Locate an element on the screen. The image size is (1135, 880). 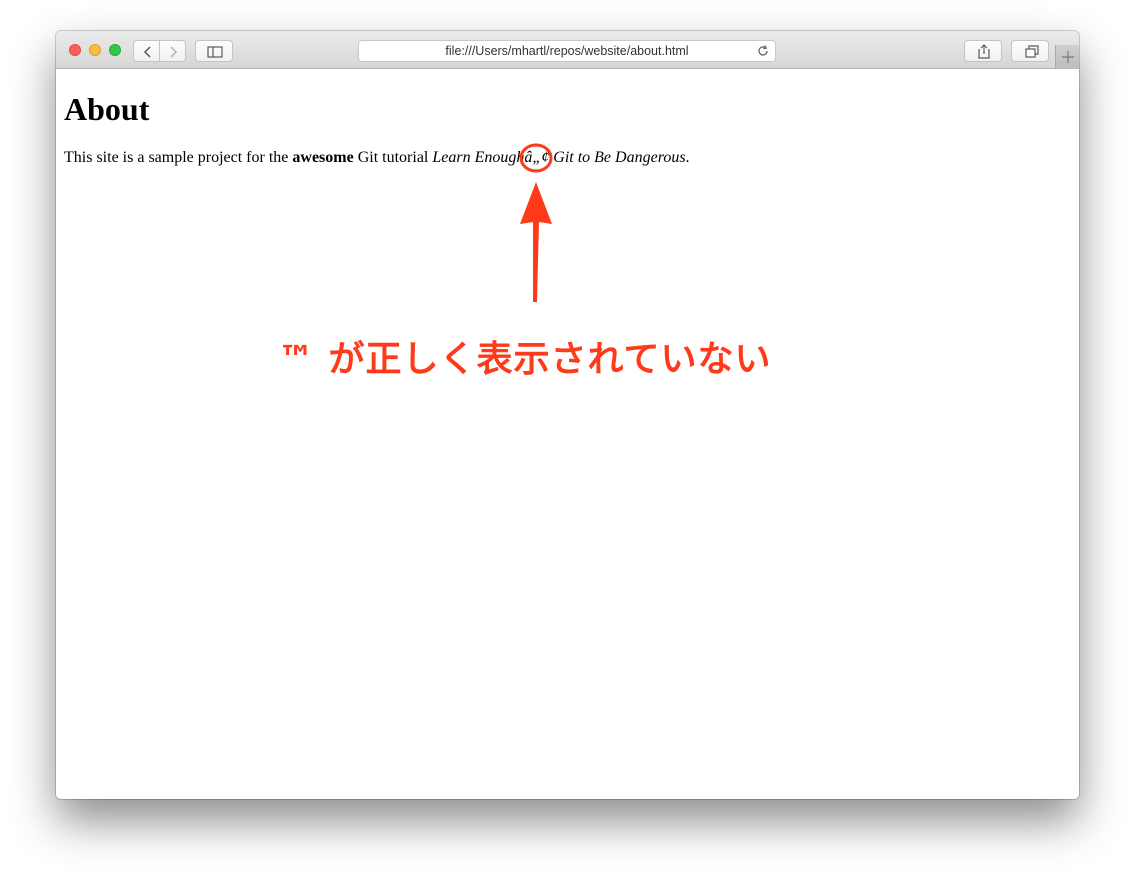
paragraph-text-start: This site is a sample project for the is located at coordinates (178, 157).